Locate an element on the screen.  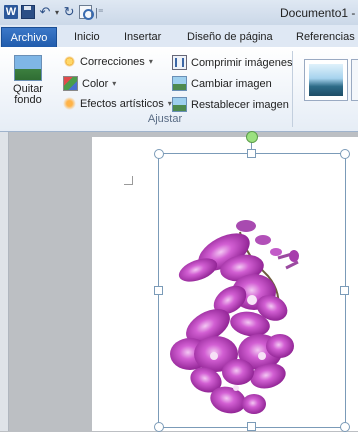
color-label: Color is located at coordinates (95, 83).